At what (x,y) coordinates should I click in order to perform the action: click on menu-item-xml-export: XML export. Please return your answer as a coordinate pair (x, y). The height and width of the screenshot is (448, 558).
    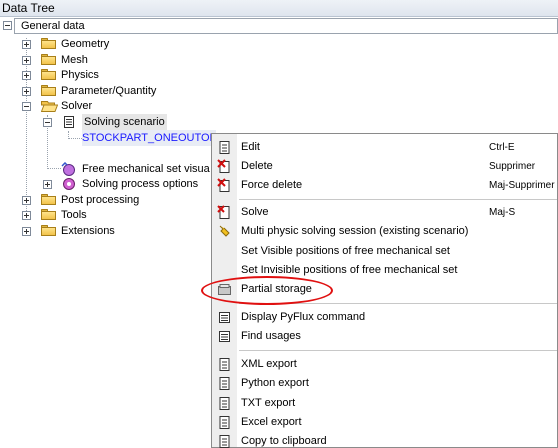
    Looking at the image, I should click on (384, 364).